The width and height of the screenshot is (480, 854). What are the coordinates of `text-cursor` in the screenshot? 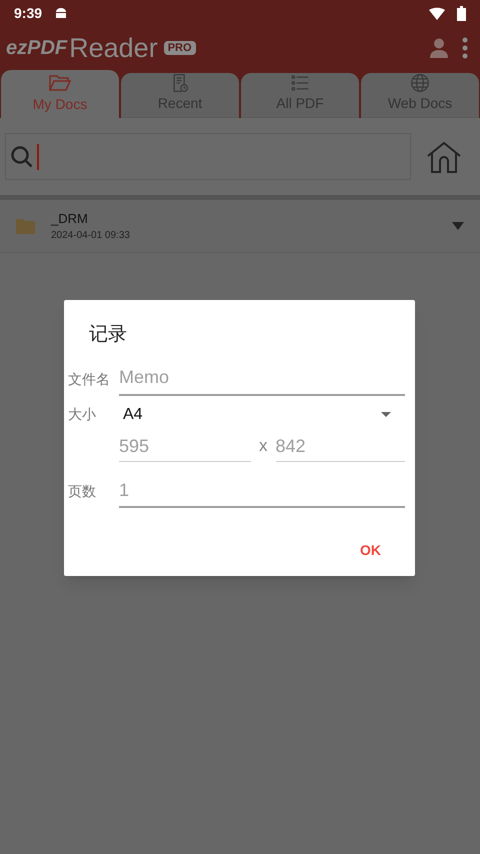 It's located at (38, 157).